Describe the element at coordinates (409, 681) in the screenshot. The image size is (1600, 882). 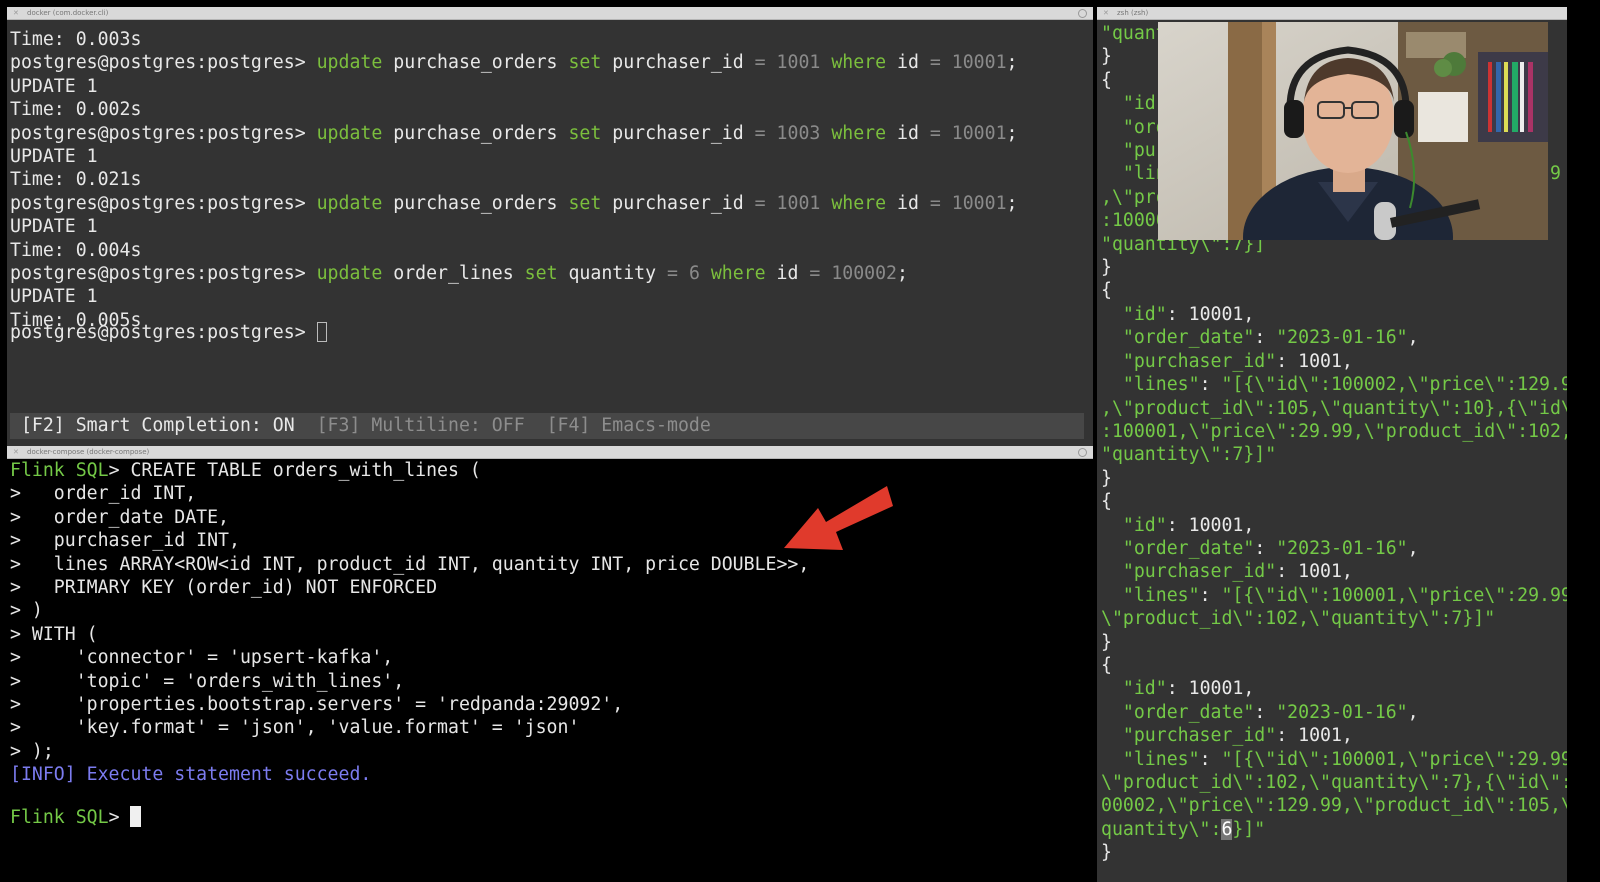
I see `flink-output-line: > 'topic' = 'orders_with_lines',` at that location.